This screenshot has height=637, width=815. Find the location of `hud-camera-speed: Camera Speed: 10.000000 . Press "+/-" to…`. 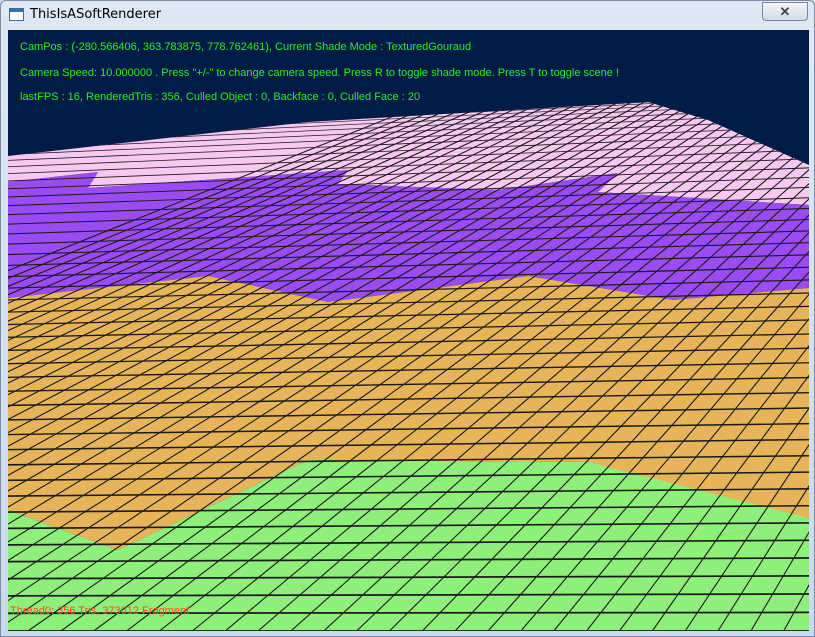

hud-camera-speed: Camera Speed: 10.000000 . Press "+/-" to… is located at coordinates (320, 73).